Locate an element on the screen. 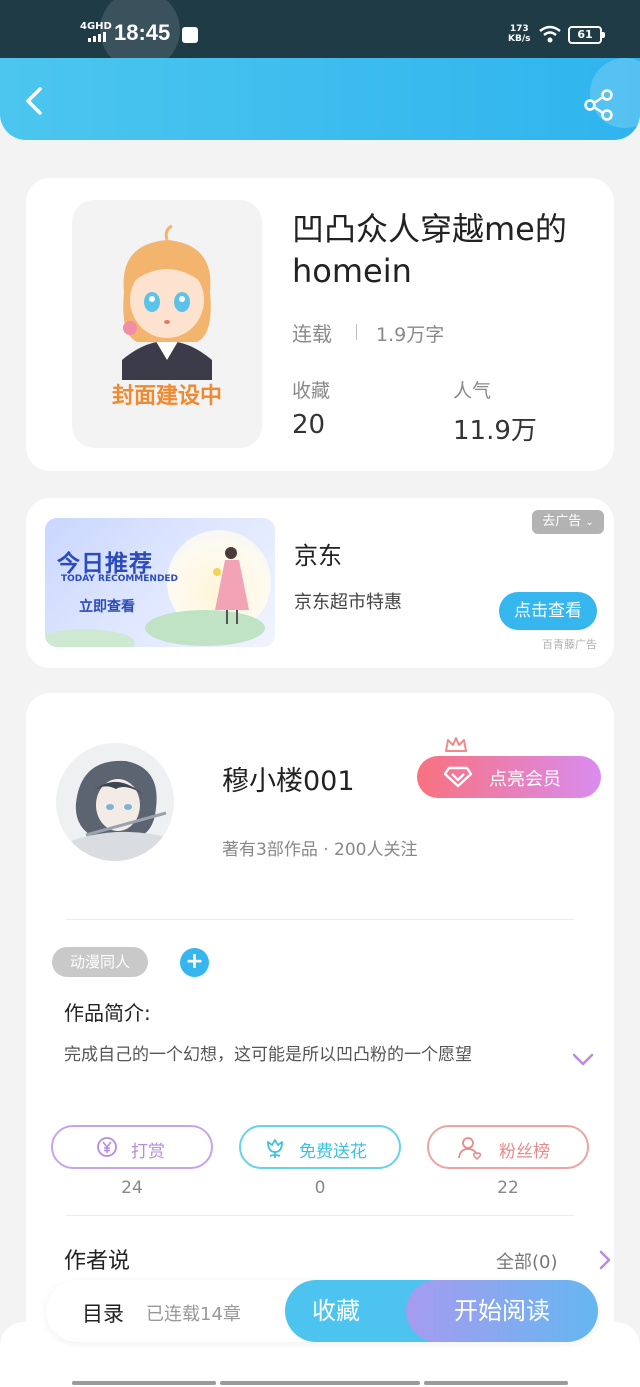  banner-title: 今日推荐 is located at coordinates (105, 564).